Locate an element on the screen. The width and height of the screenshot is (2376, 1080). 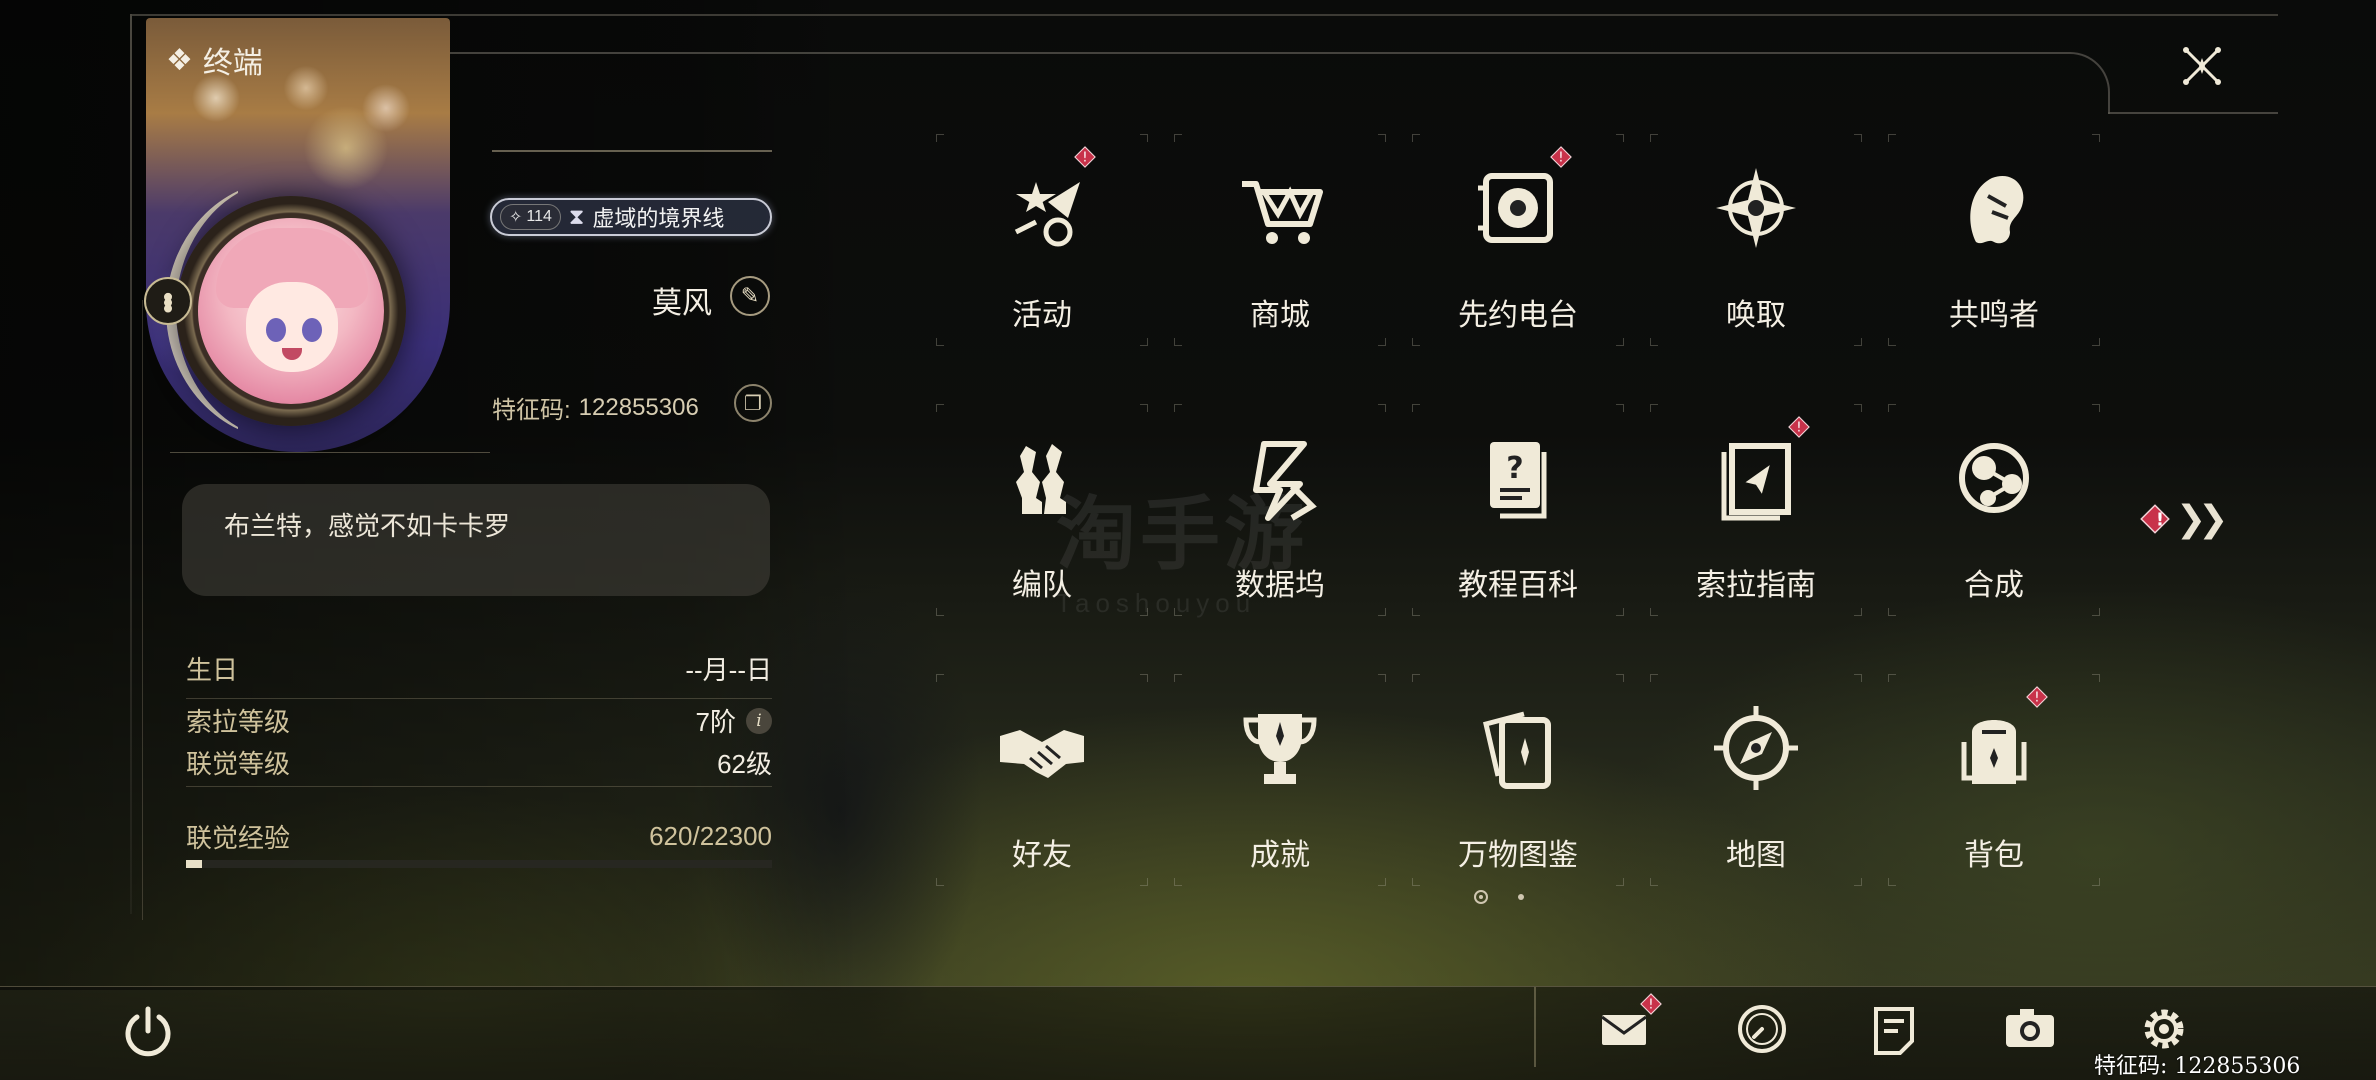
menu-item-synthesis: 合成 is located at coordinates (1994, 510).